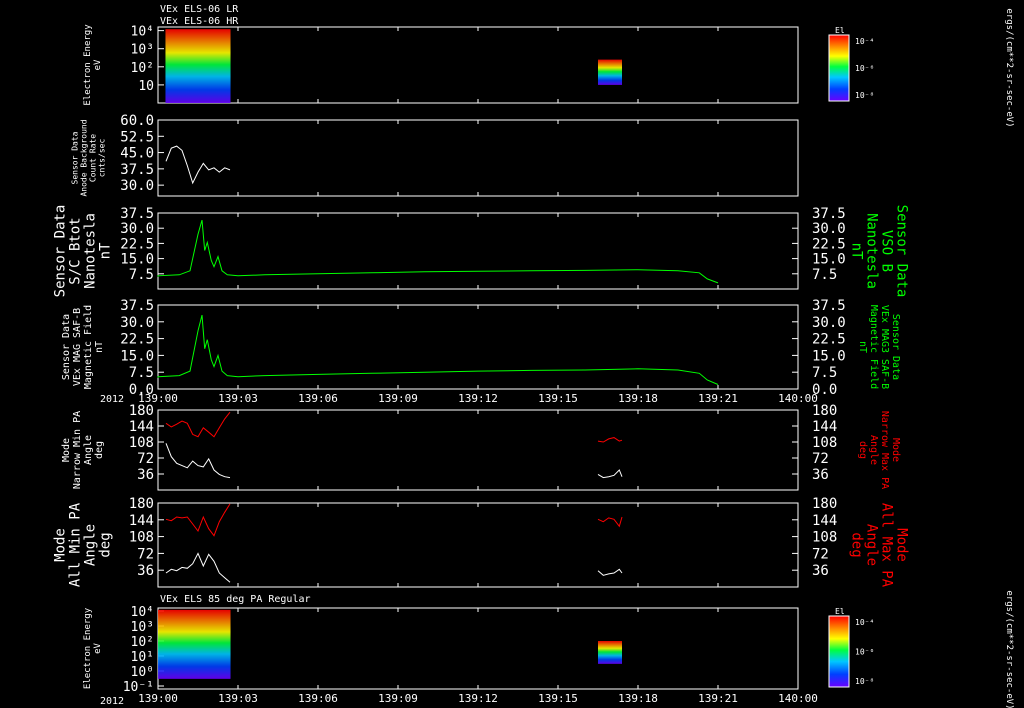 This screenshot has width=1024, height=708. What do you see at coordinates (77, 450) in the screenshot?
I see `panel-5-ylabel-line-1: Narrow Min PA` at bounding box center [77, 450].